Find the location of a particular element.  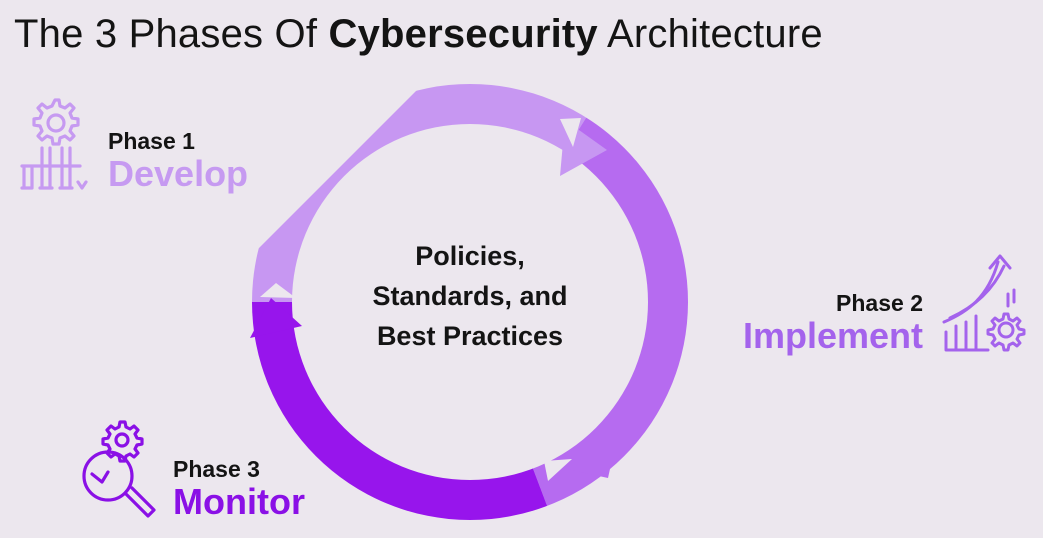

center-text: Policies, Standards, and Best Practices is located at coordinates (470, 296).